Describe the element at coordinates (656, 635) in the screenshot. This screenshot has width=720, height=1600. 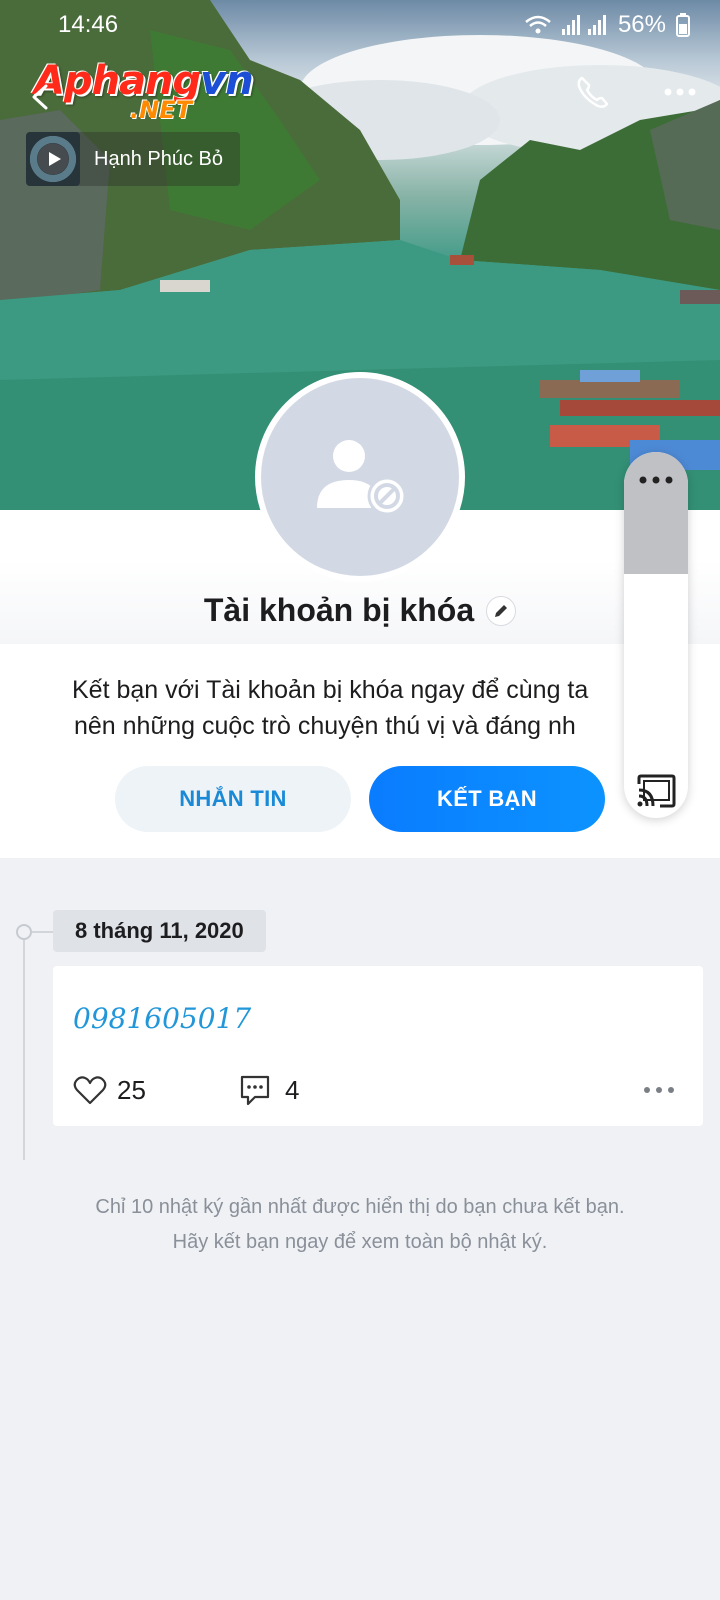
I see `floating-toolbar` at that location.